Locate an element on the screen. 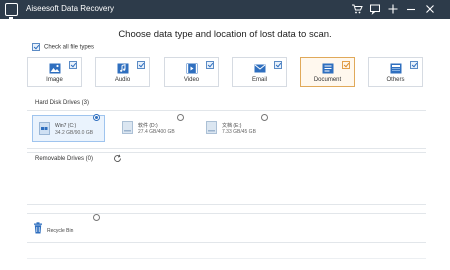 The height and width of the screenshot is (270, 450). drive-name: 文档 (E:) is located at coordinates (232, 126).